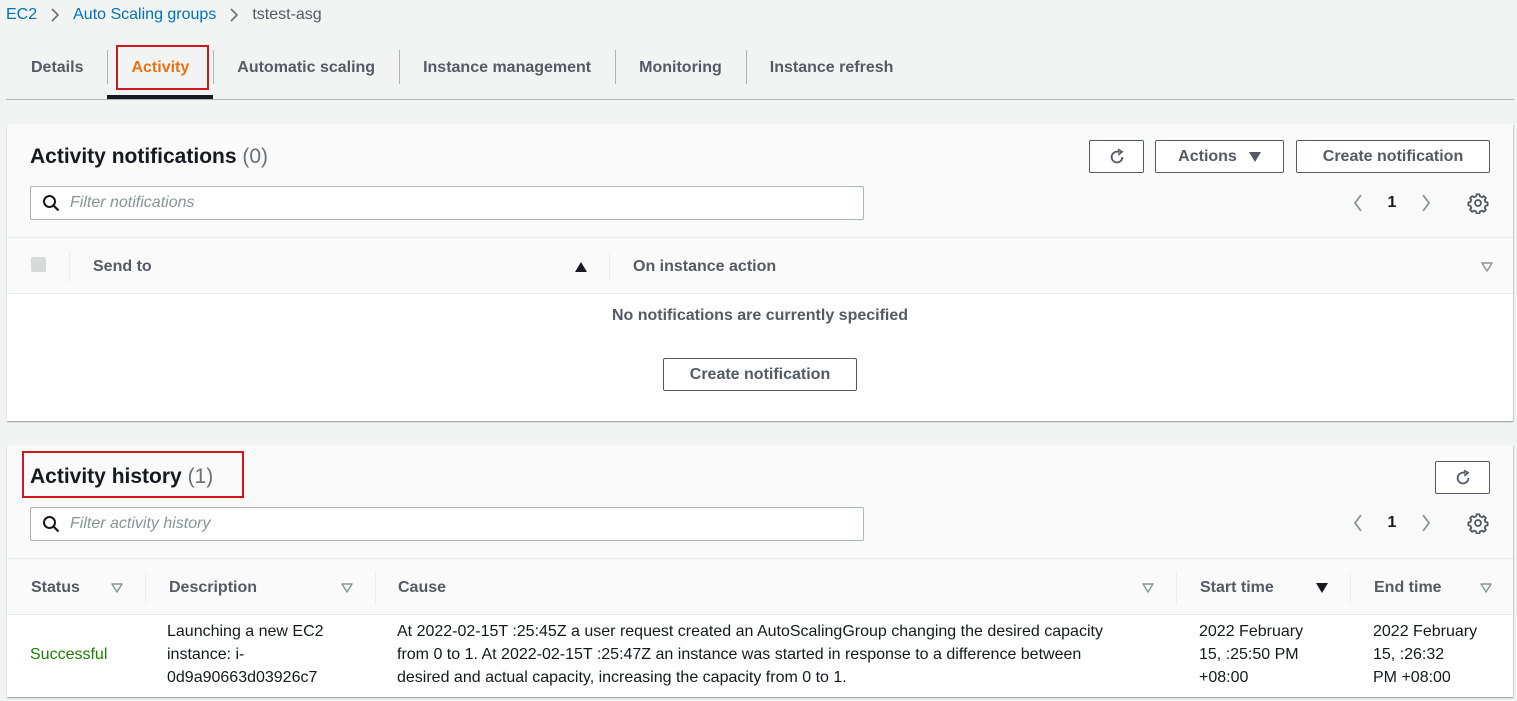  What do you see at coordinates (200, 476) in the screenshot?
I see `history-count: (1)` at bounding box center [200, 476].